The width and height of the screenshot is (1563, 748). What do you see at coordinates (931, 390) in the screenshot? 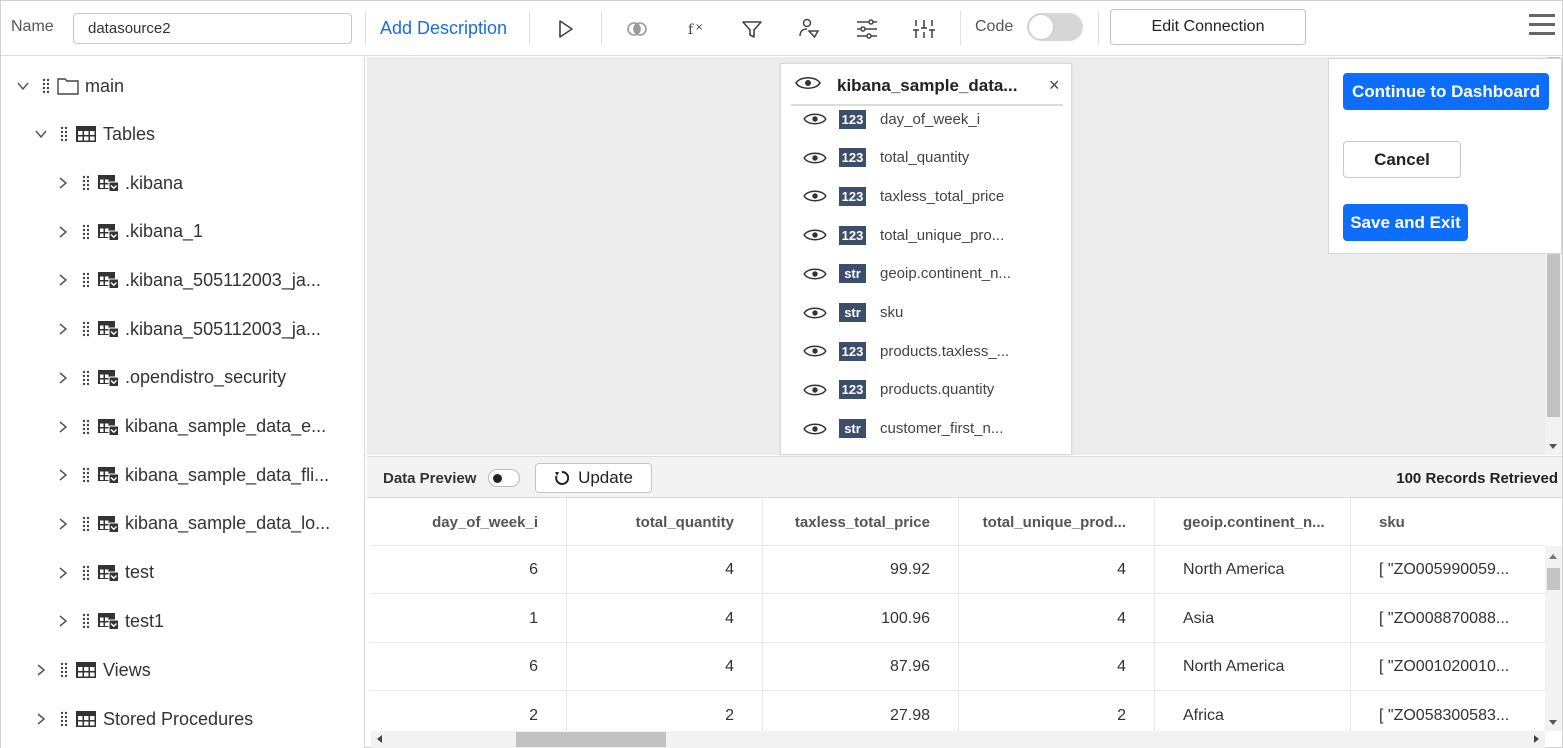
I see `field-item: 123 products.quantity` at bounding box center [931, 390].